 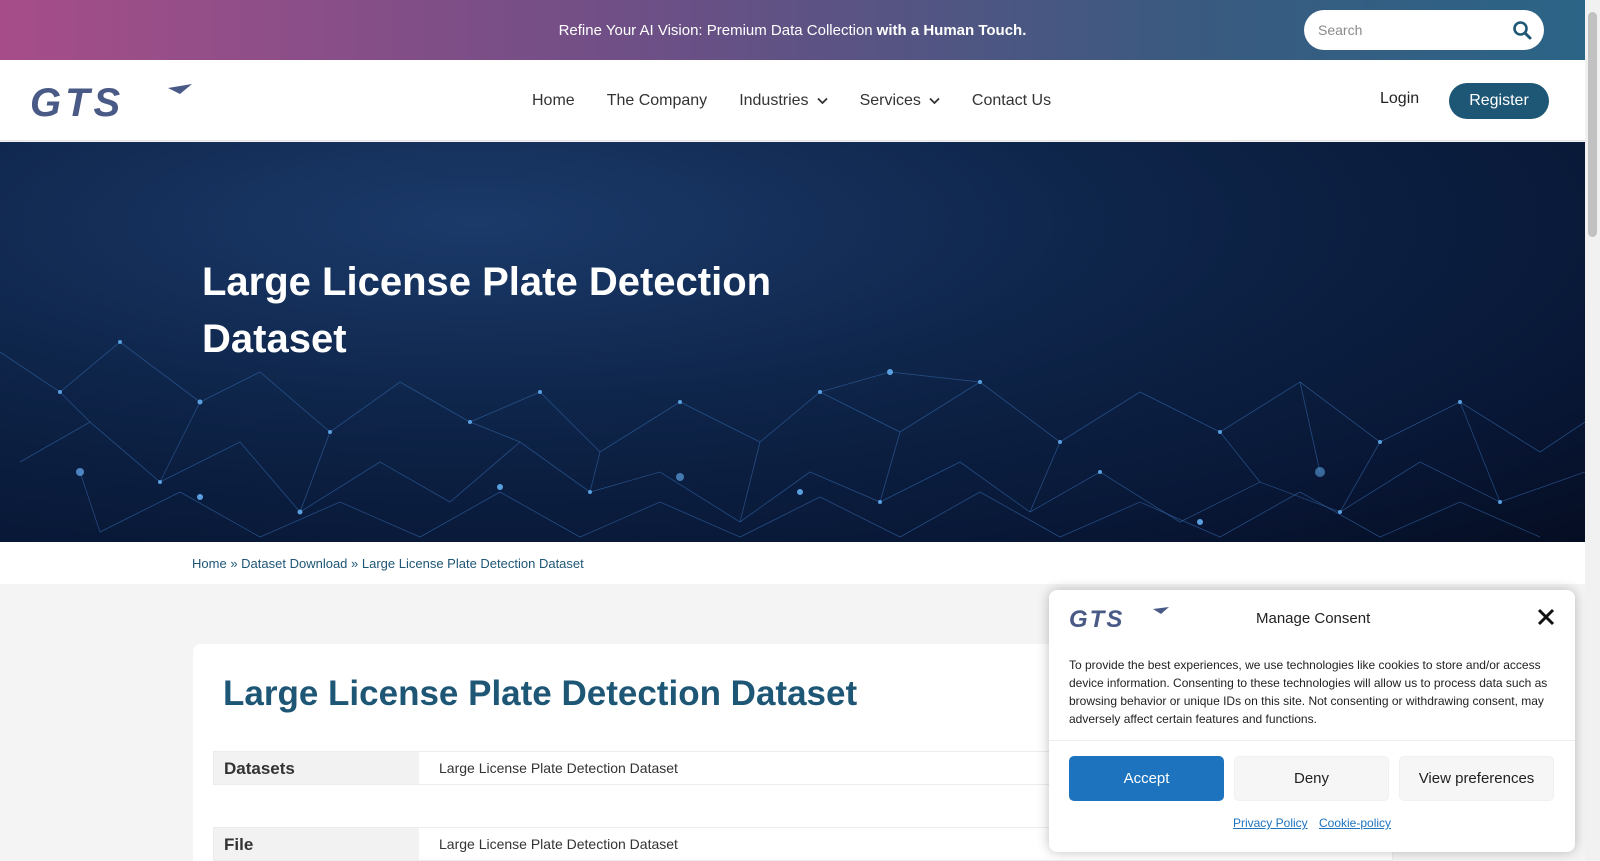 What do you see at coordinates (890, 100) in the screenshot?
I see `nav-services-label: Services` at bounding box center [890, 100].